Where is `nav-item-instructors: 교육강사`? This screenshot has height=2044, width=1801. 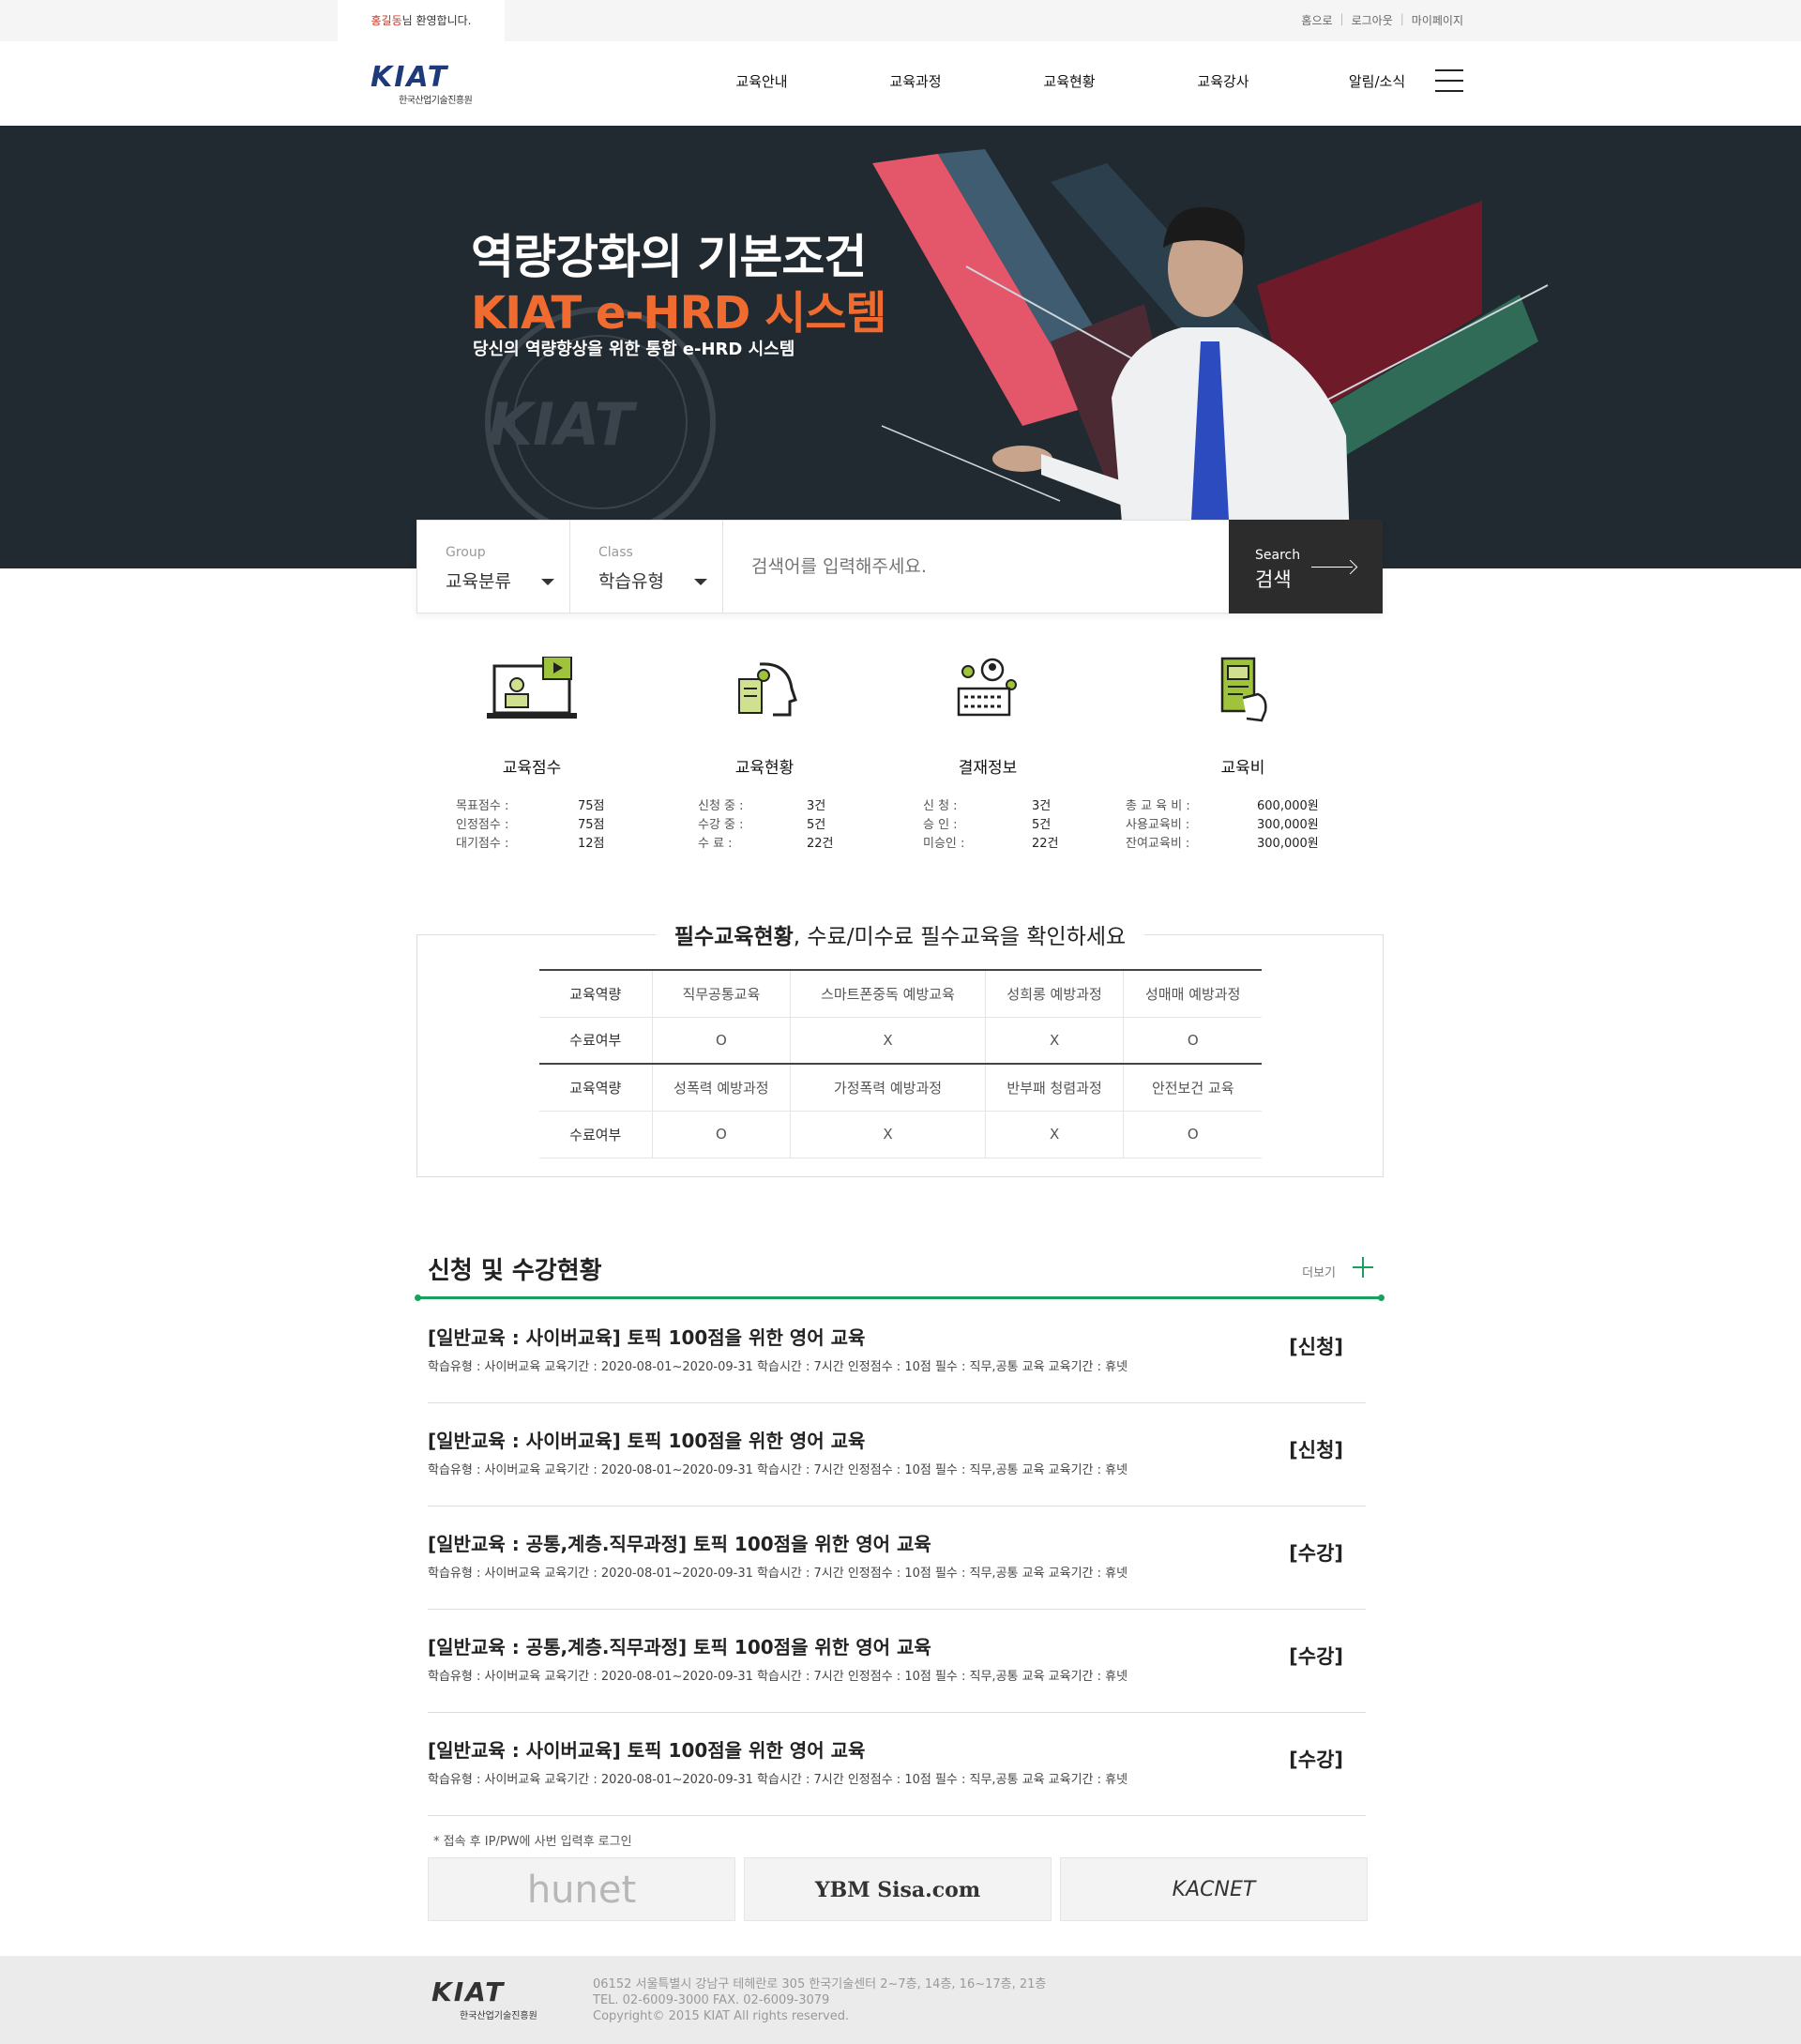
nav-item-instructors: 교육강사 is located at coordinates (1223, 81).